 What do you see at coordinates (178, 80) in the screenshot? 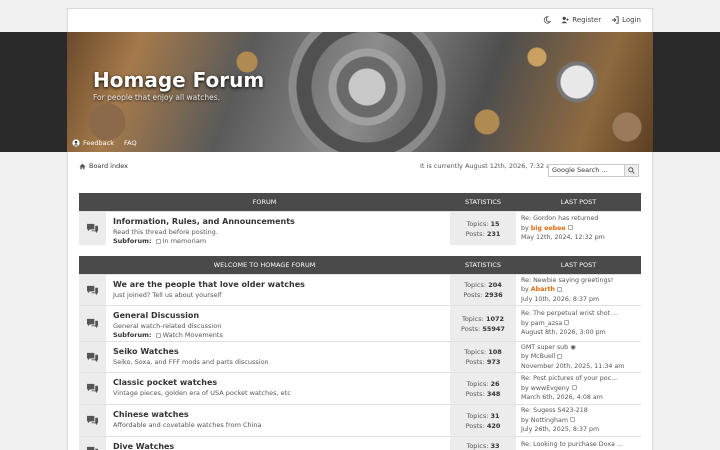
I see `site-title: Homage Forum` at bounding box center [178, 80].